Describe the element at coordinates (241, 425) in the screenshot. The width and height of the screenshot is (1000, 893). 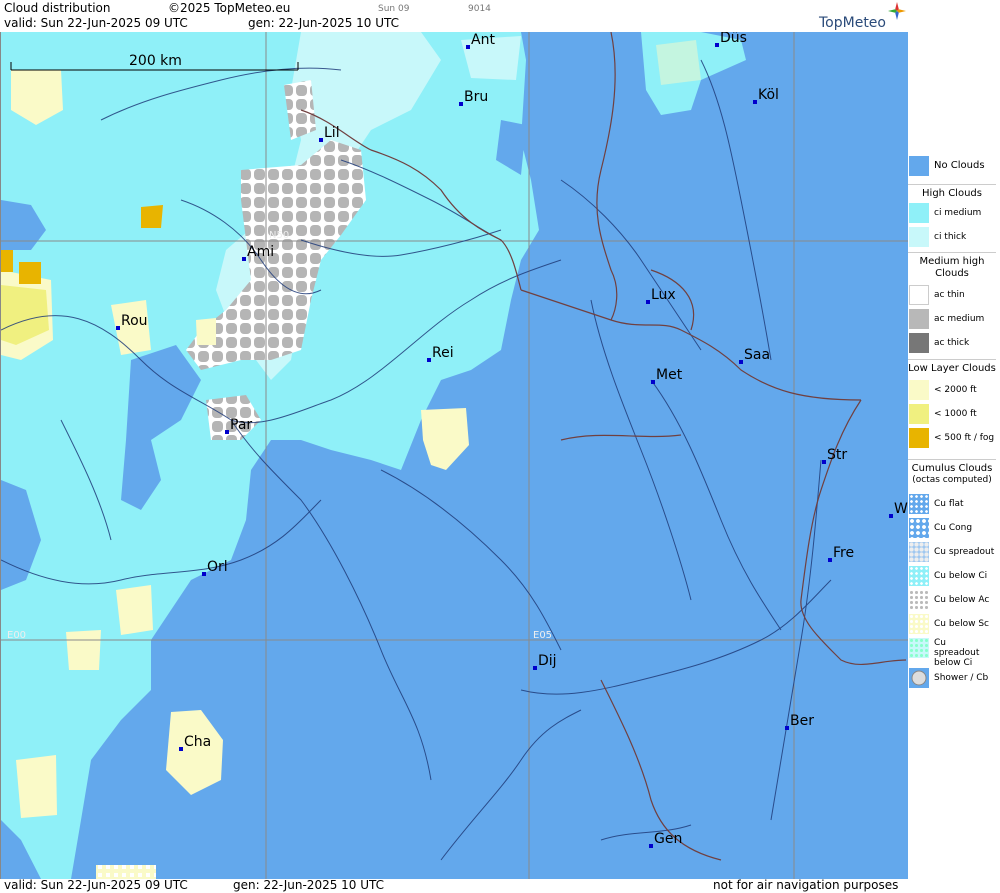
I see `city-label: Par` at that location.